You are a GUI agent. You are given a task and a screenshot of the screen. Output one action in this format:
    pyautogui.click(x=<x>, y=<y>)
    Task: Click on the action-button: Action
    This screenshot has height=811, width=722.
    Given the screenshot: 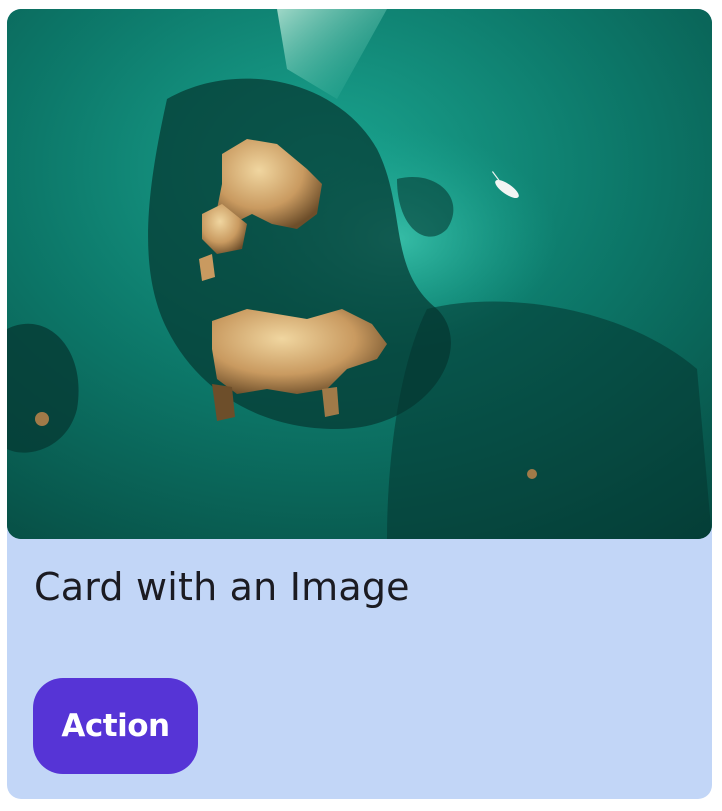 What is the action you would take?
    pyautogui.click(x=115, y=726)
    